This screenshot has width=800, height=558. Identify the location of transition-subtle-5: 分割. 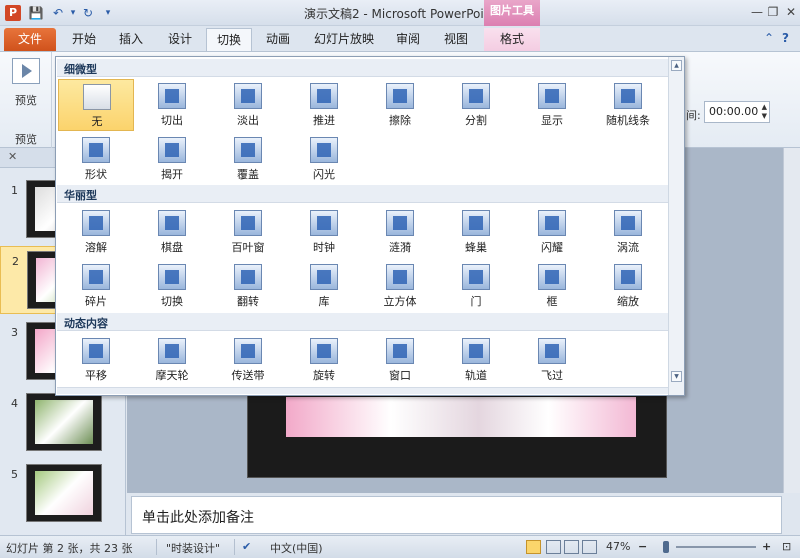
(476, 105).